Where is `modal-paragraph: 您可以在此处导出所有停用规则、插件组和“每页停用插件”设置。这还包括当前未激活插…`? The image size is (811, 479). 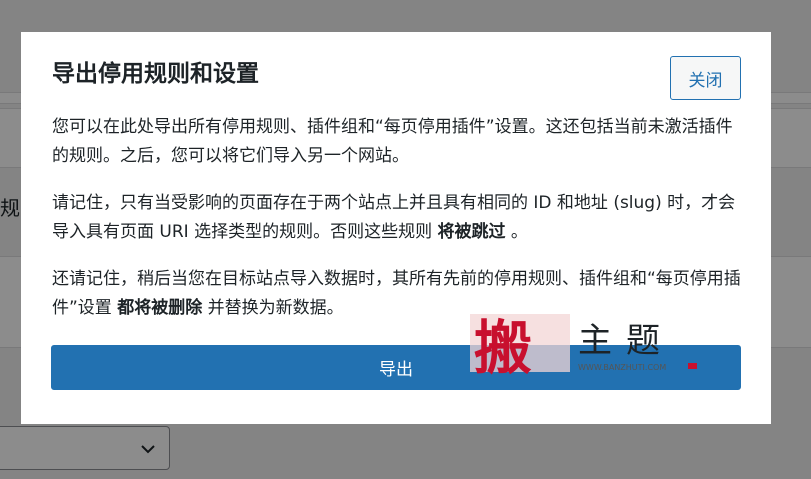 modal-paragraph: 您可以在此处导出所有停用规则、插件组和“每页停用插件”设置。这还包括当前未激活插… is located at coordinates (397, 142).